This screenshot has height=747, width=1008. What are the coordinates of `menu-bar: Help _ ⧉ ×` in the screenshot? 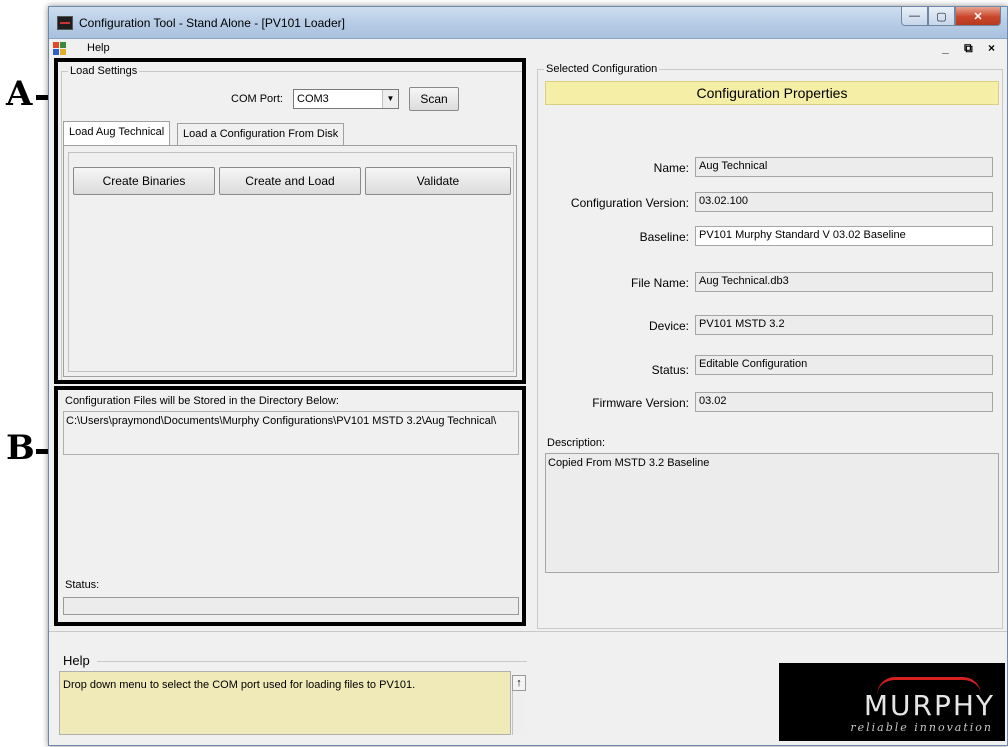 It's located at (528, 49).